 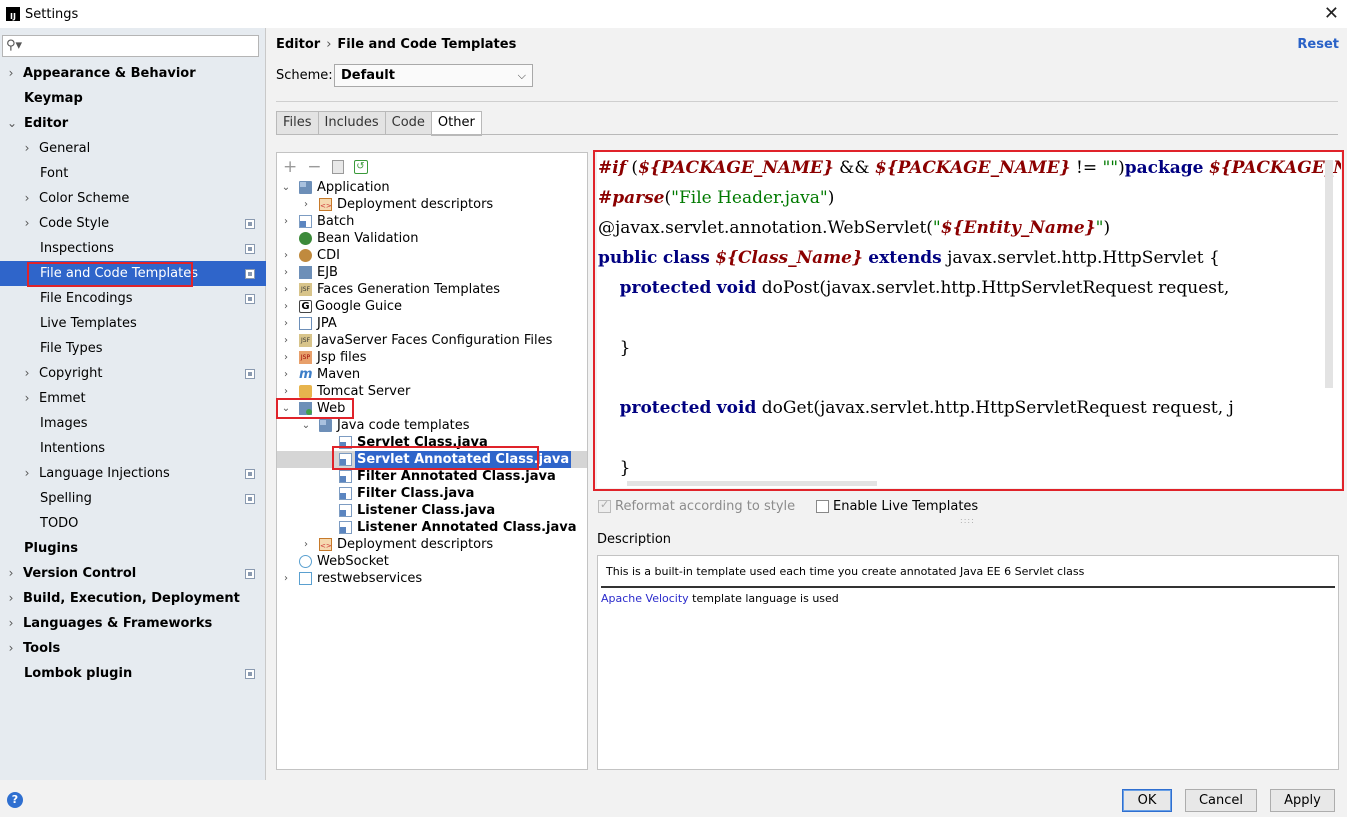 What do you see at coordinates (15, 800) in the screenshot?
I see `help-icon: ?` at bounding box center [15, 800].